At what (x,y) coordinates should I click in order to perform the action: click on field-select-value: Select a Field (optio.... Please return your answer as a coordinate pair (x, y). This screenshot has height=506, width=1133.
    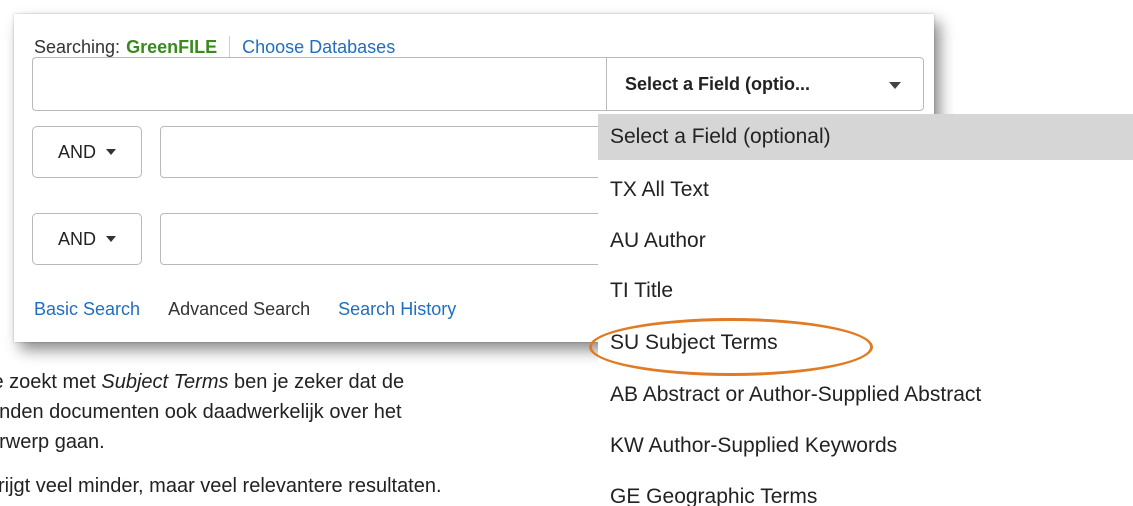
    Looking at the image, I should click on (718, 83).